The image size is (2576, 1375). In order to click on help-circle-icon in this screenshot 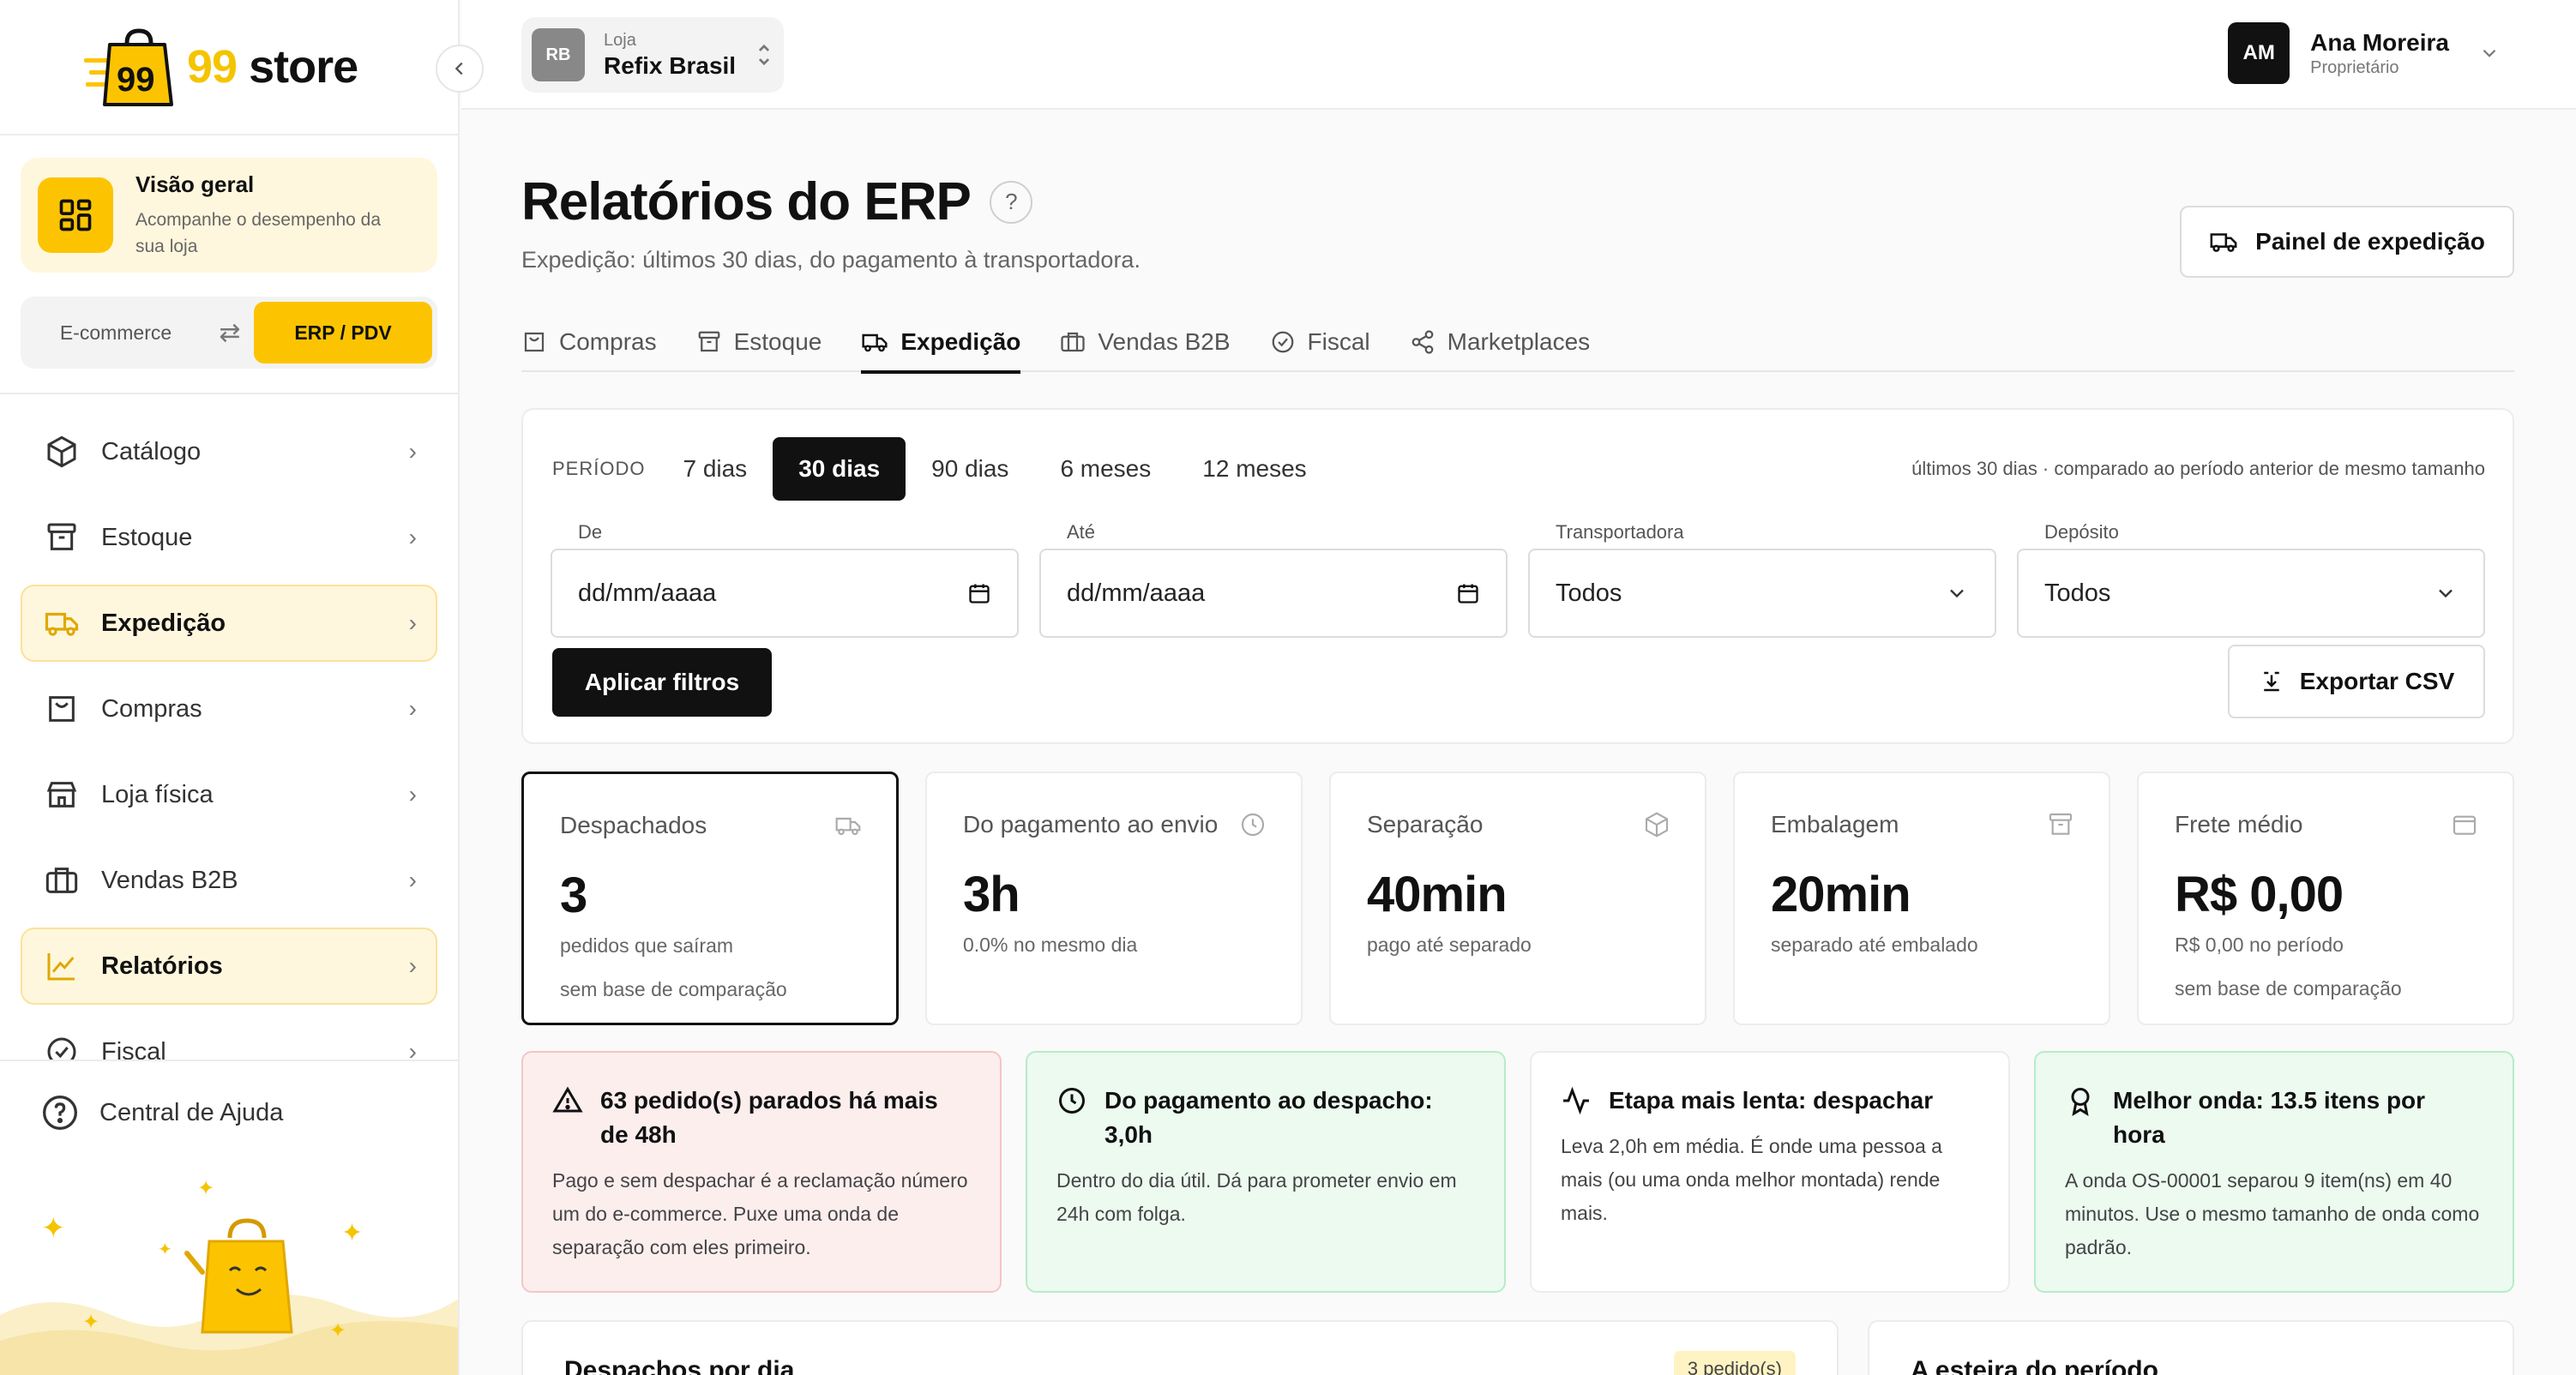, I will do `click(60, 1113)`.